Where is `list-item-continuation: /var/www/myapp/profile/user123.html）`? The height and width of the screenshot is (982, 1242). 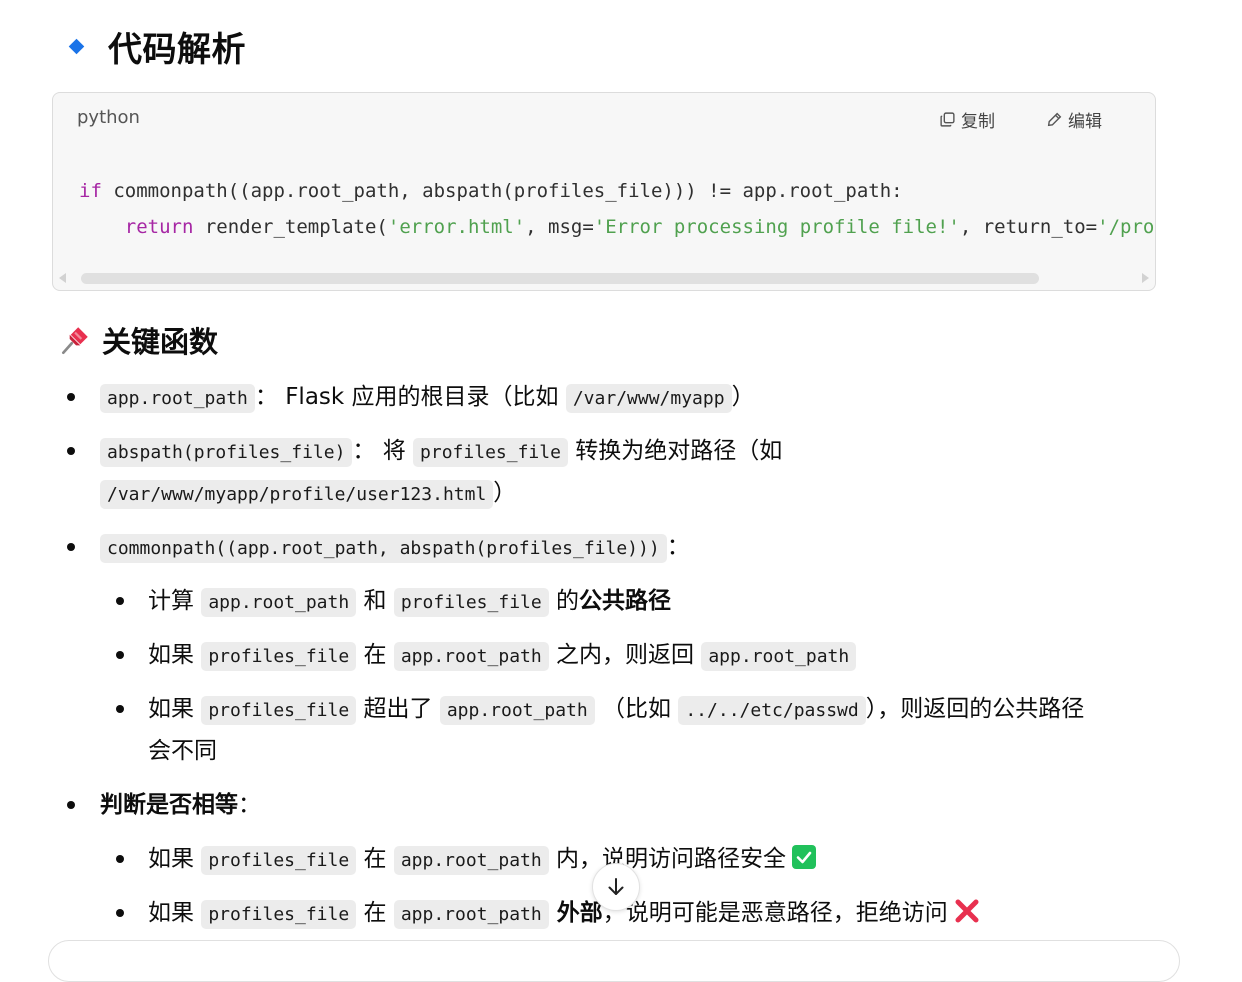 list-item-continuation: /var/www/myapp/profile/user123.html） is located at coordinates (308, 494).